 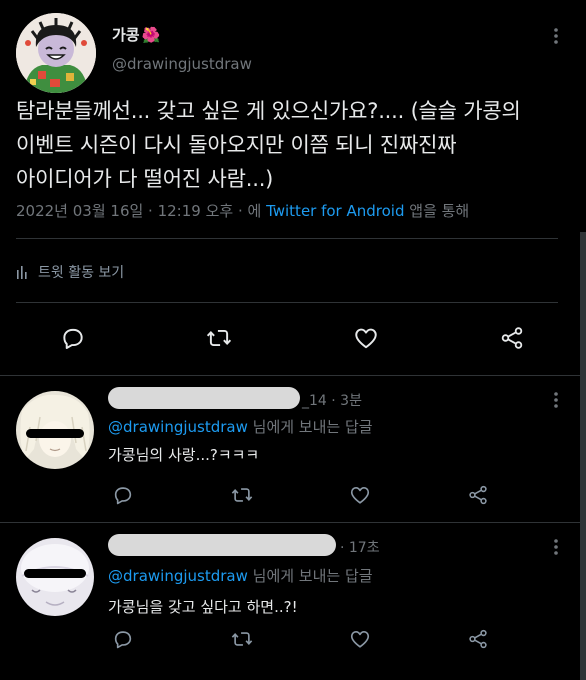 I want to click on main-action-bar, so click(x=290, y=338).